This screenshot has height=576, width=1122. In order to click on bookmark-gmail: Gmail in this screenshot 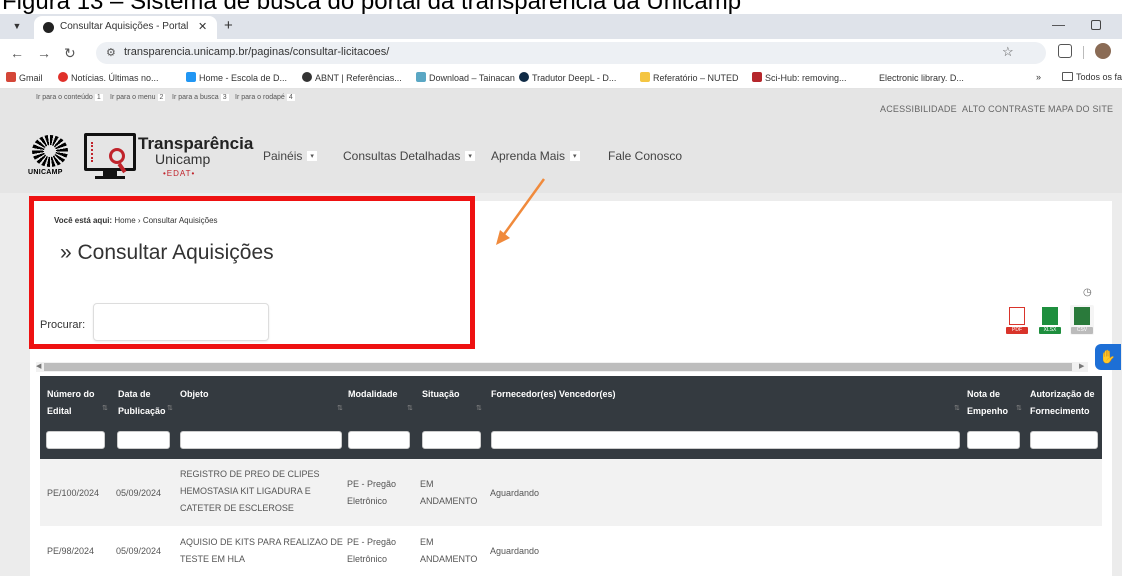, I will do `click(24, 77)`.